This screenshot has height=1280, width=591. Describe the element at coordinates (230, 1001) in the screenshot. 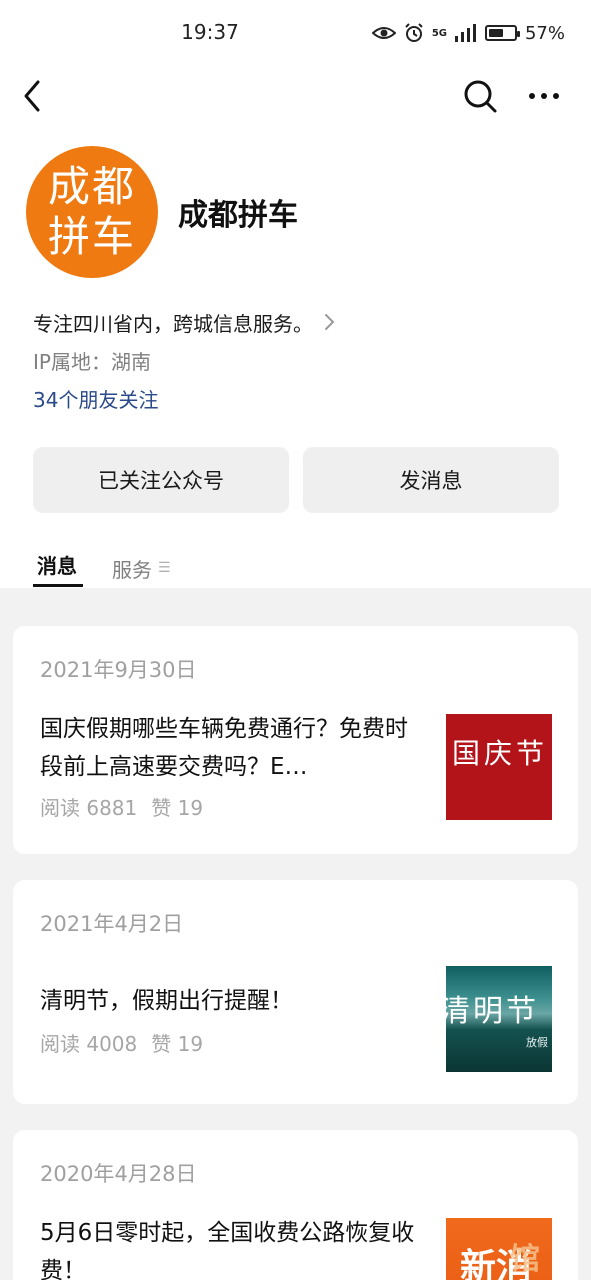

I see `article-title: 清明节，假期出行提醒！` at that location.